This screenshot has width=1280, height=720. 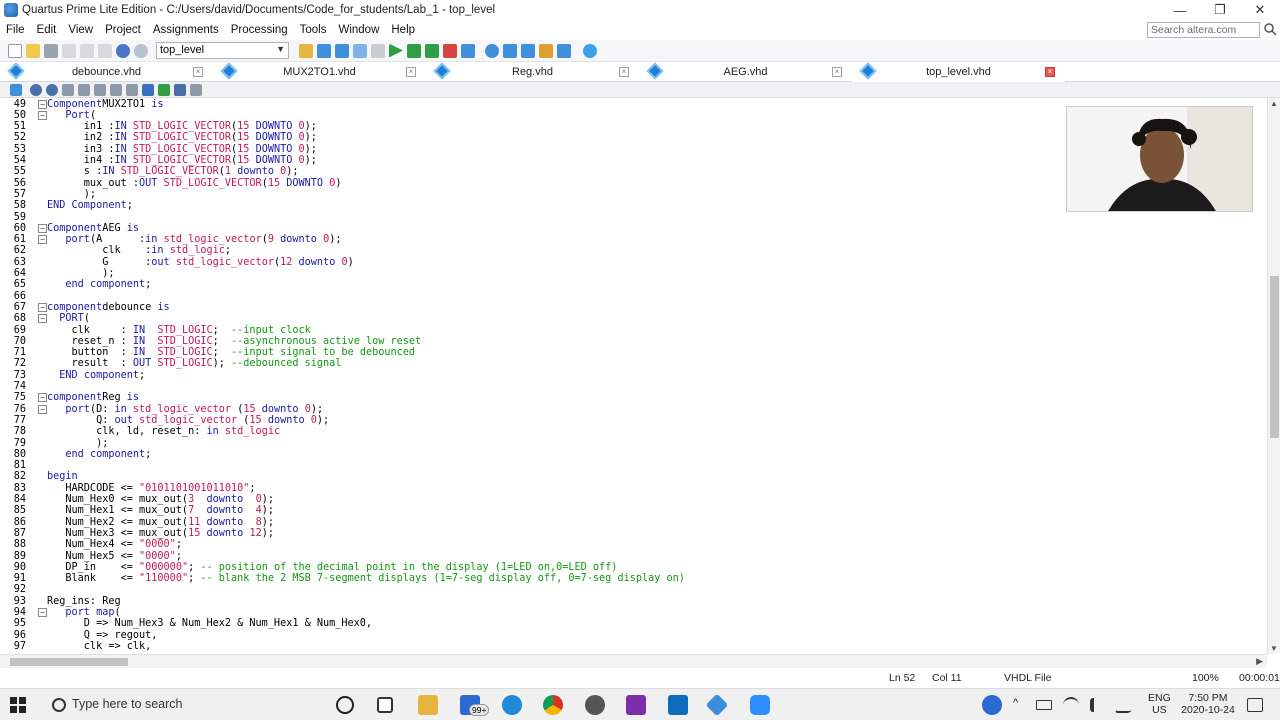 What do you see at coordinates (633, 612) in the screenshot?
I see `code-line: 94 − port map(` at bounding box center [633, 612].